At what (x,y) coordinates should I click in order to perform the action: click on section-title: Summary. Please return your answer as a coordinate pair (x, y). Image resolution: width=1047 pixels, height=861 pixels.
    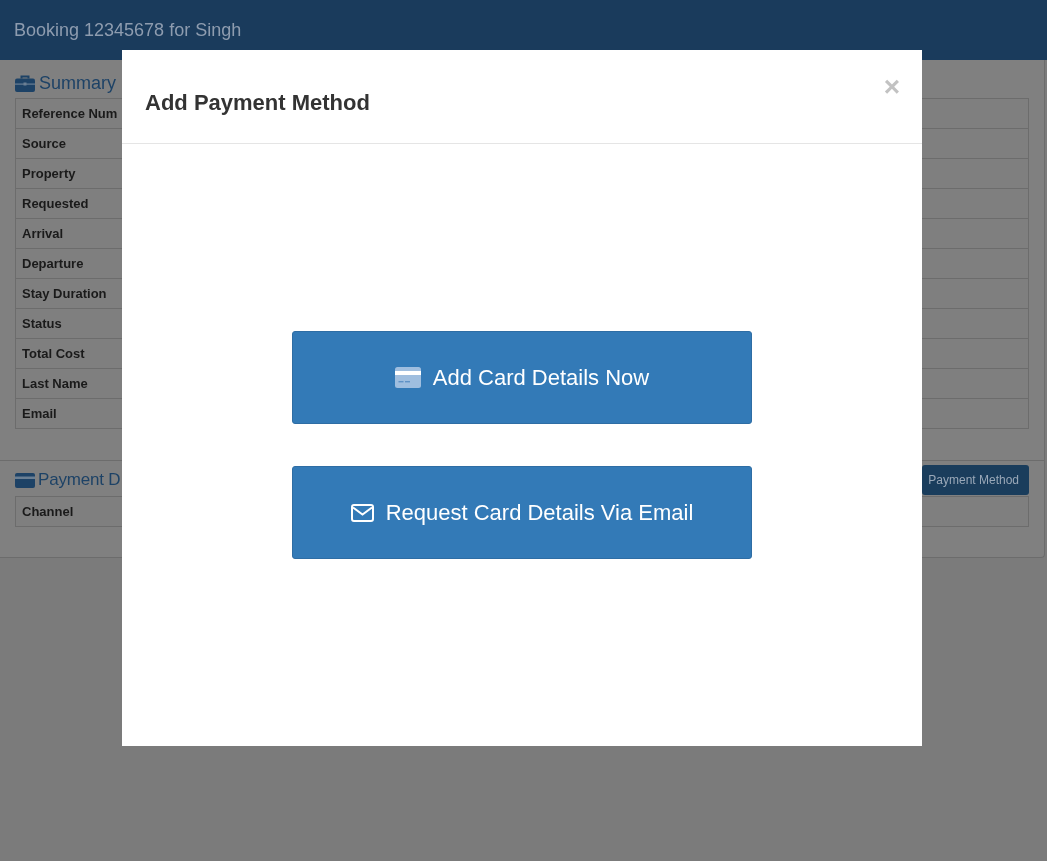
    Looking at the image, I should click on (77, 83).